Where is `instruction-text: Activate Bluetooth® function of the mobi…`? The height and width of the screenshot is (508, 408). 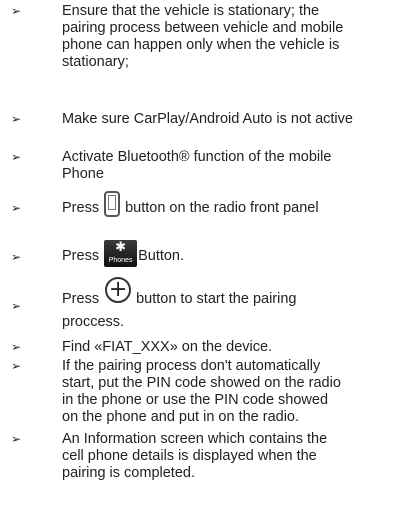 instruction-text: Activate Bluetooth® function of the mobi… is located at coordinates (197, 165).